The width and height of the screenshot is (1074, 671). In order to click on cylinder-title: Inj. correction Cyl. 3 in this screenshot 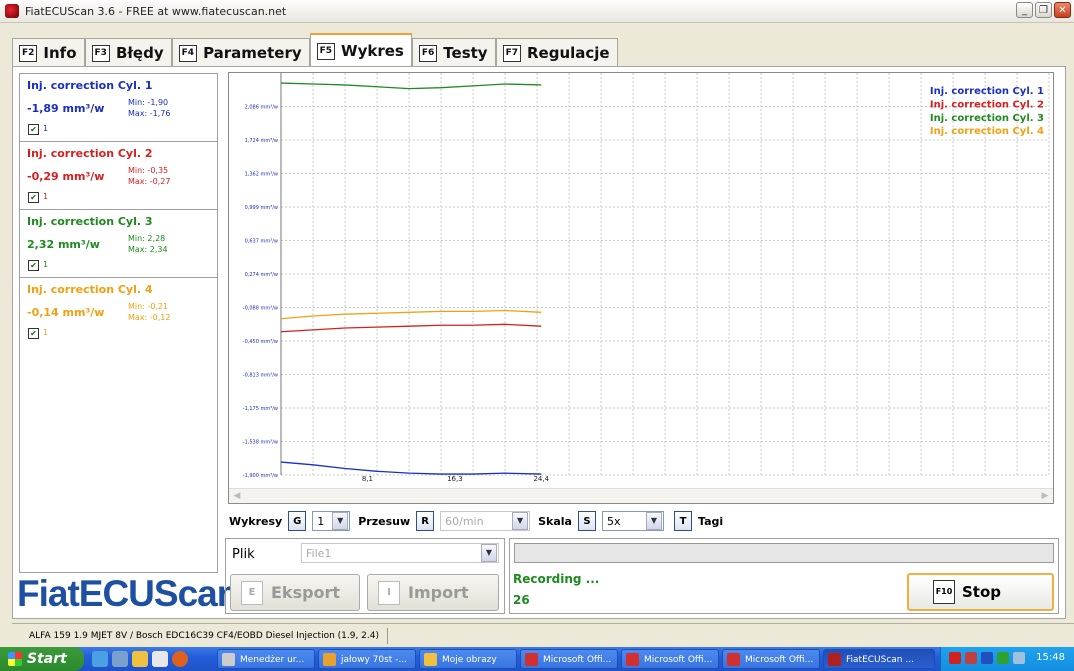, I will do `click(90, 221)`.